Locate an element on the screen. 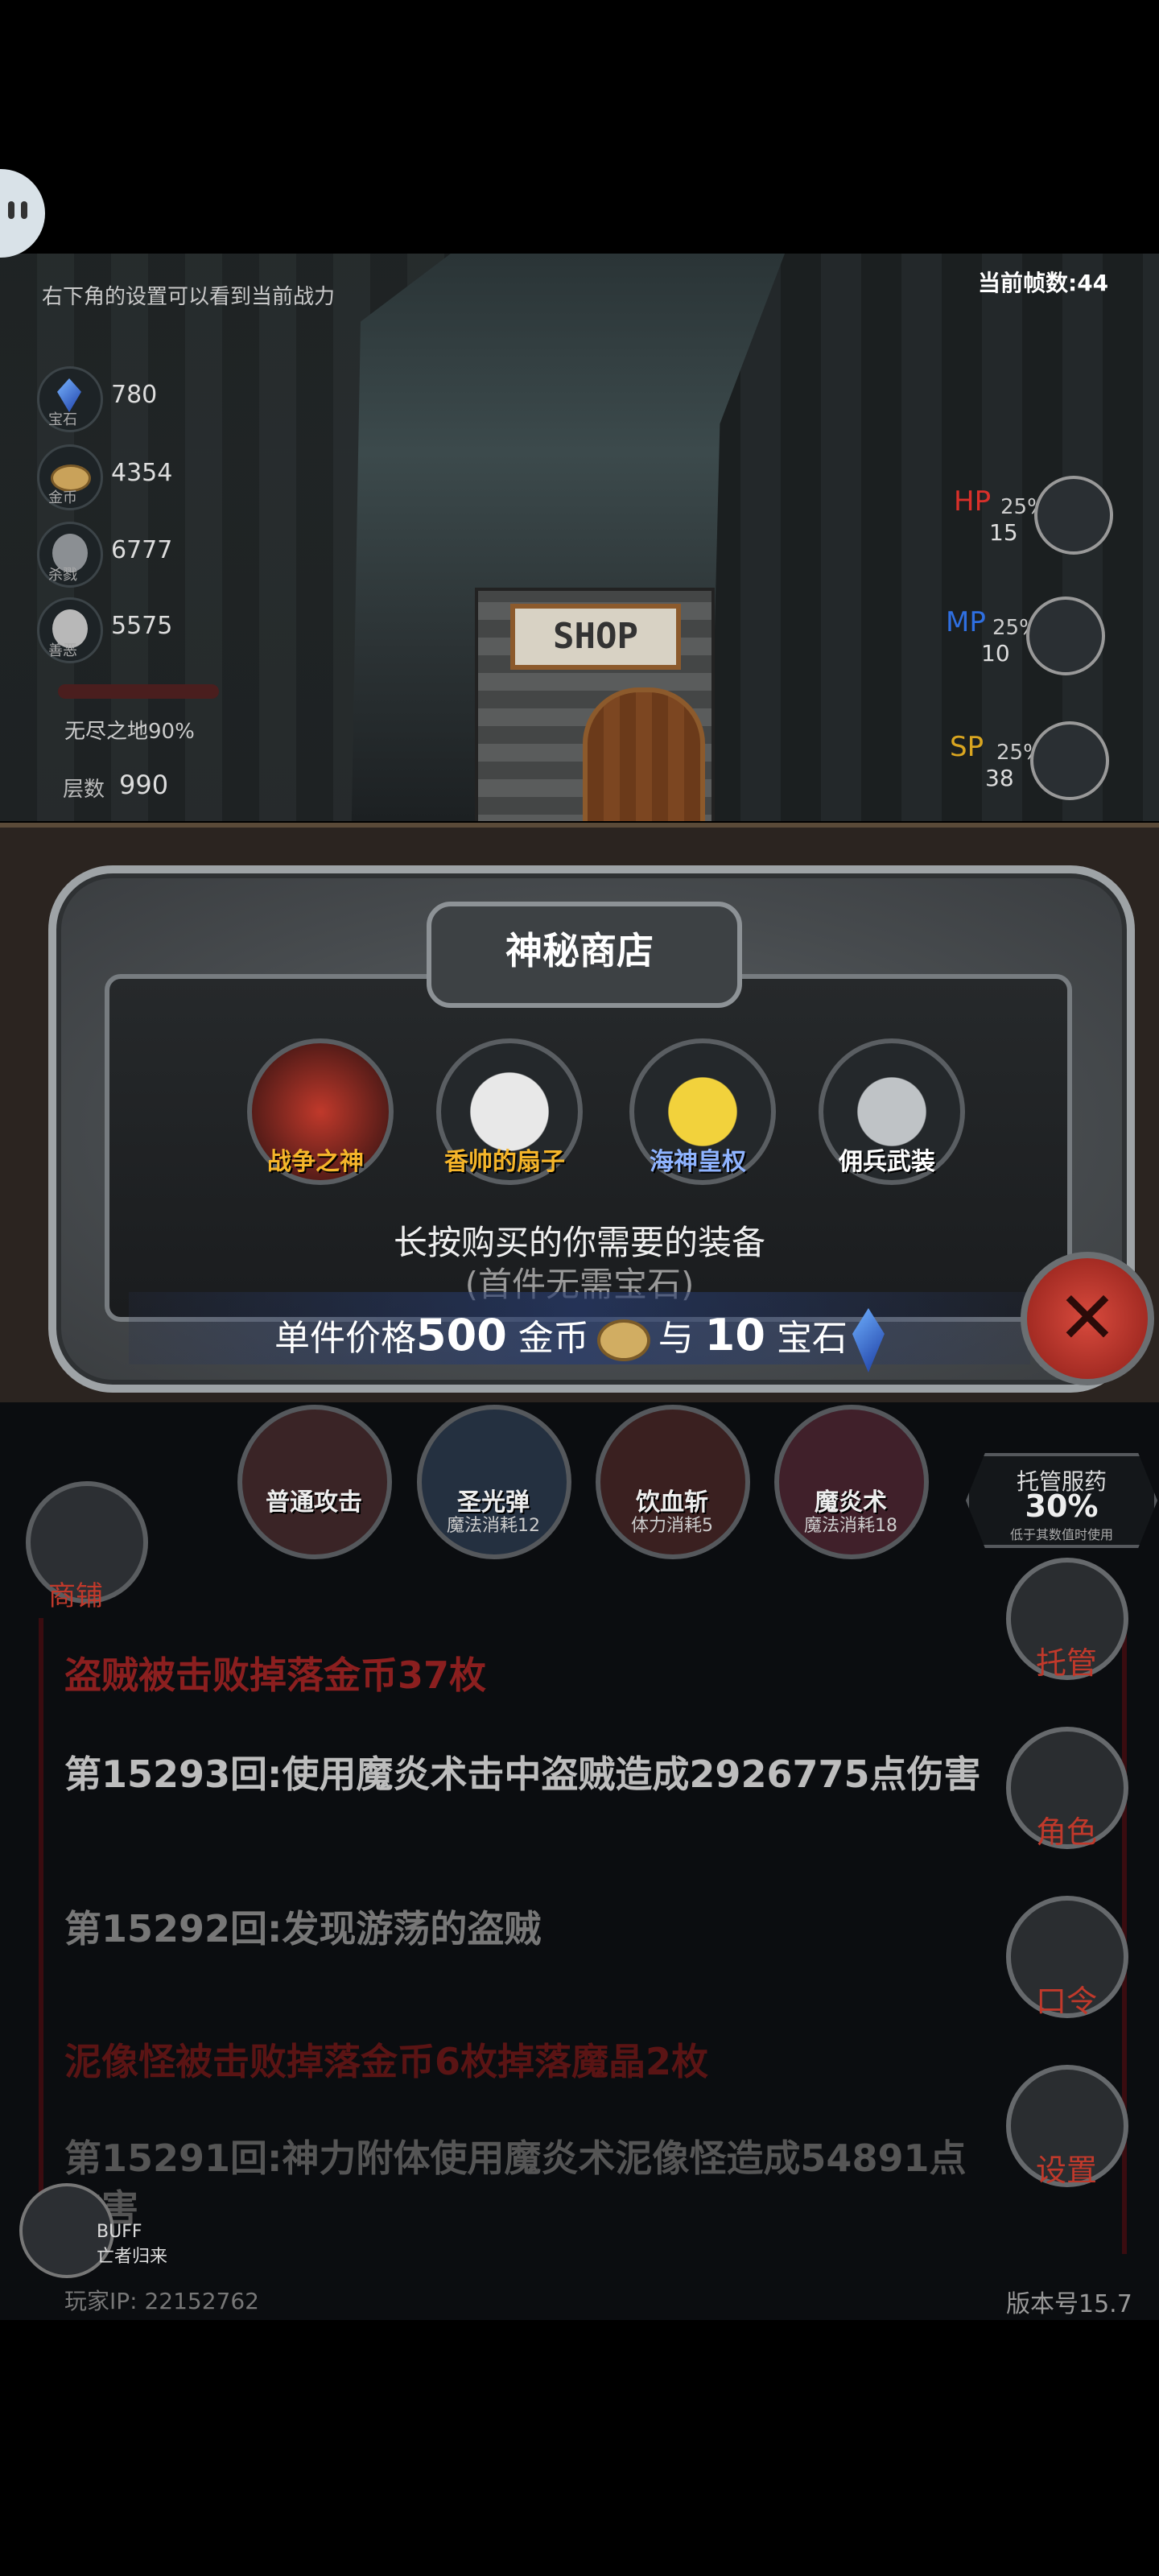 The height and width of the screenshot is (2576, 1159). auto-percent: 30% is located at coordinates (1062, 1506).